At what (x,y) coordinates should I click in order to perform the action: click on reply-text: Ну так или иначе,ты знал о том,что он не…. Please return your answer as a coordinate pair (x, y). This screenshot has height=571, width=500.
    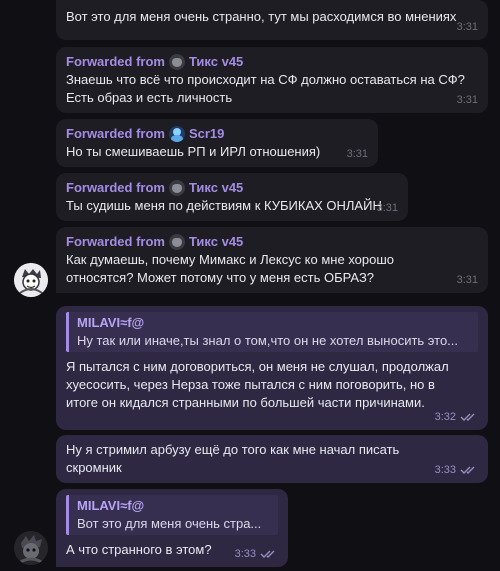
    Looking at the image, I should click on (268, 340).